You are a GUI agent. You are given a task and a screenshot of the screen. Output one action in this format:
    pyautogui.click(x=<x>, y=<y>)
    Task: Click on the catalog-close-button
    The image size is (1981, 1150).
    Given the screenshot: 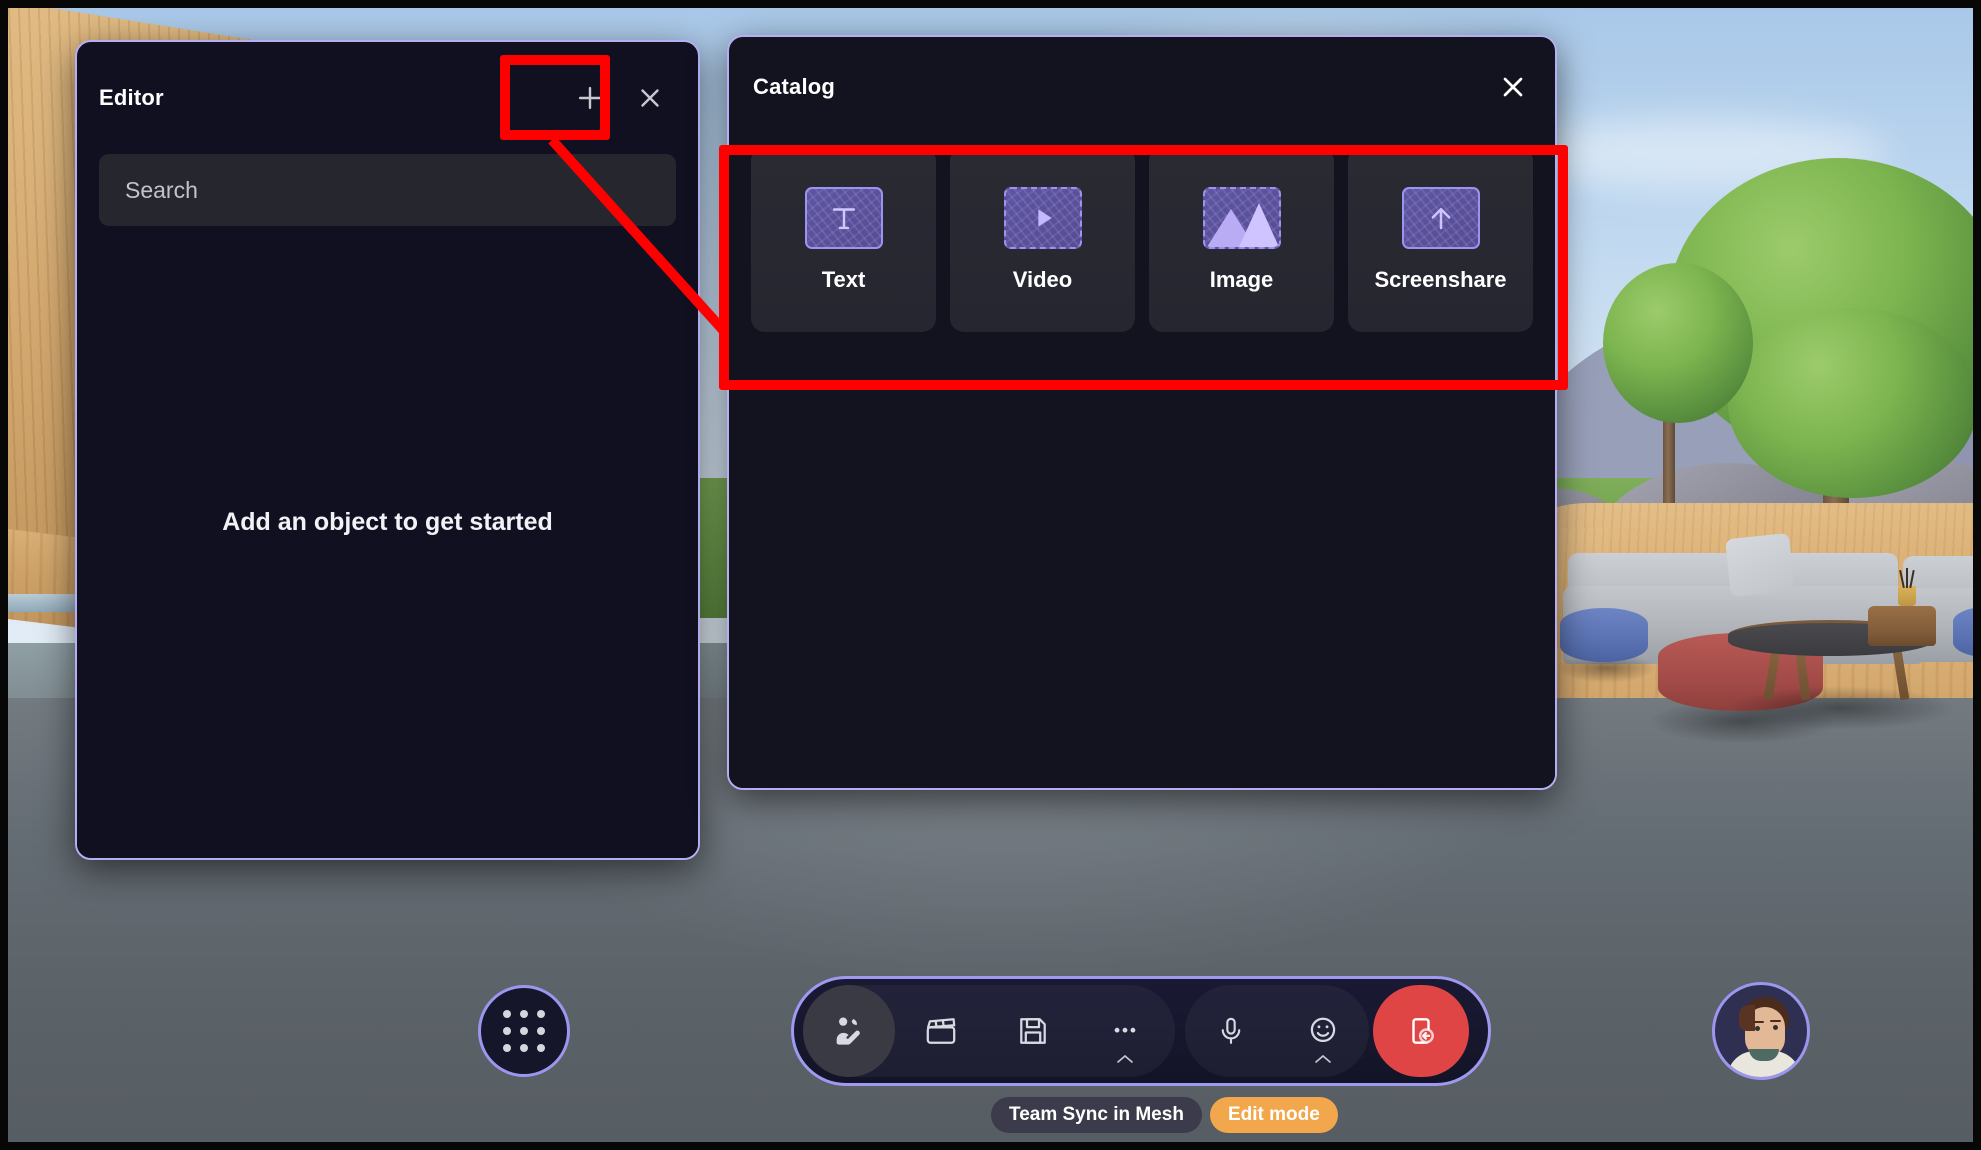 What is the action you would take?
    pyautogui.click(x=1513, y=87)
    